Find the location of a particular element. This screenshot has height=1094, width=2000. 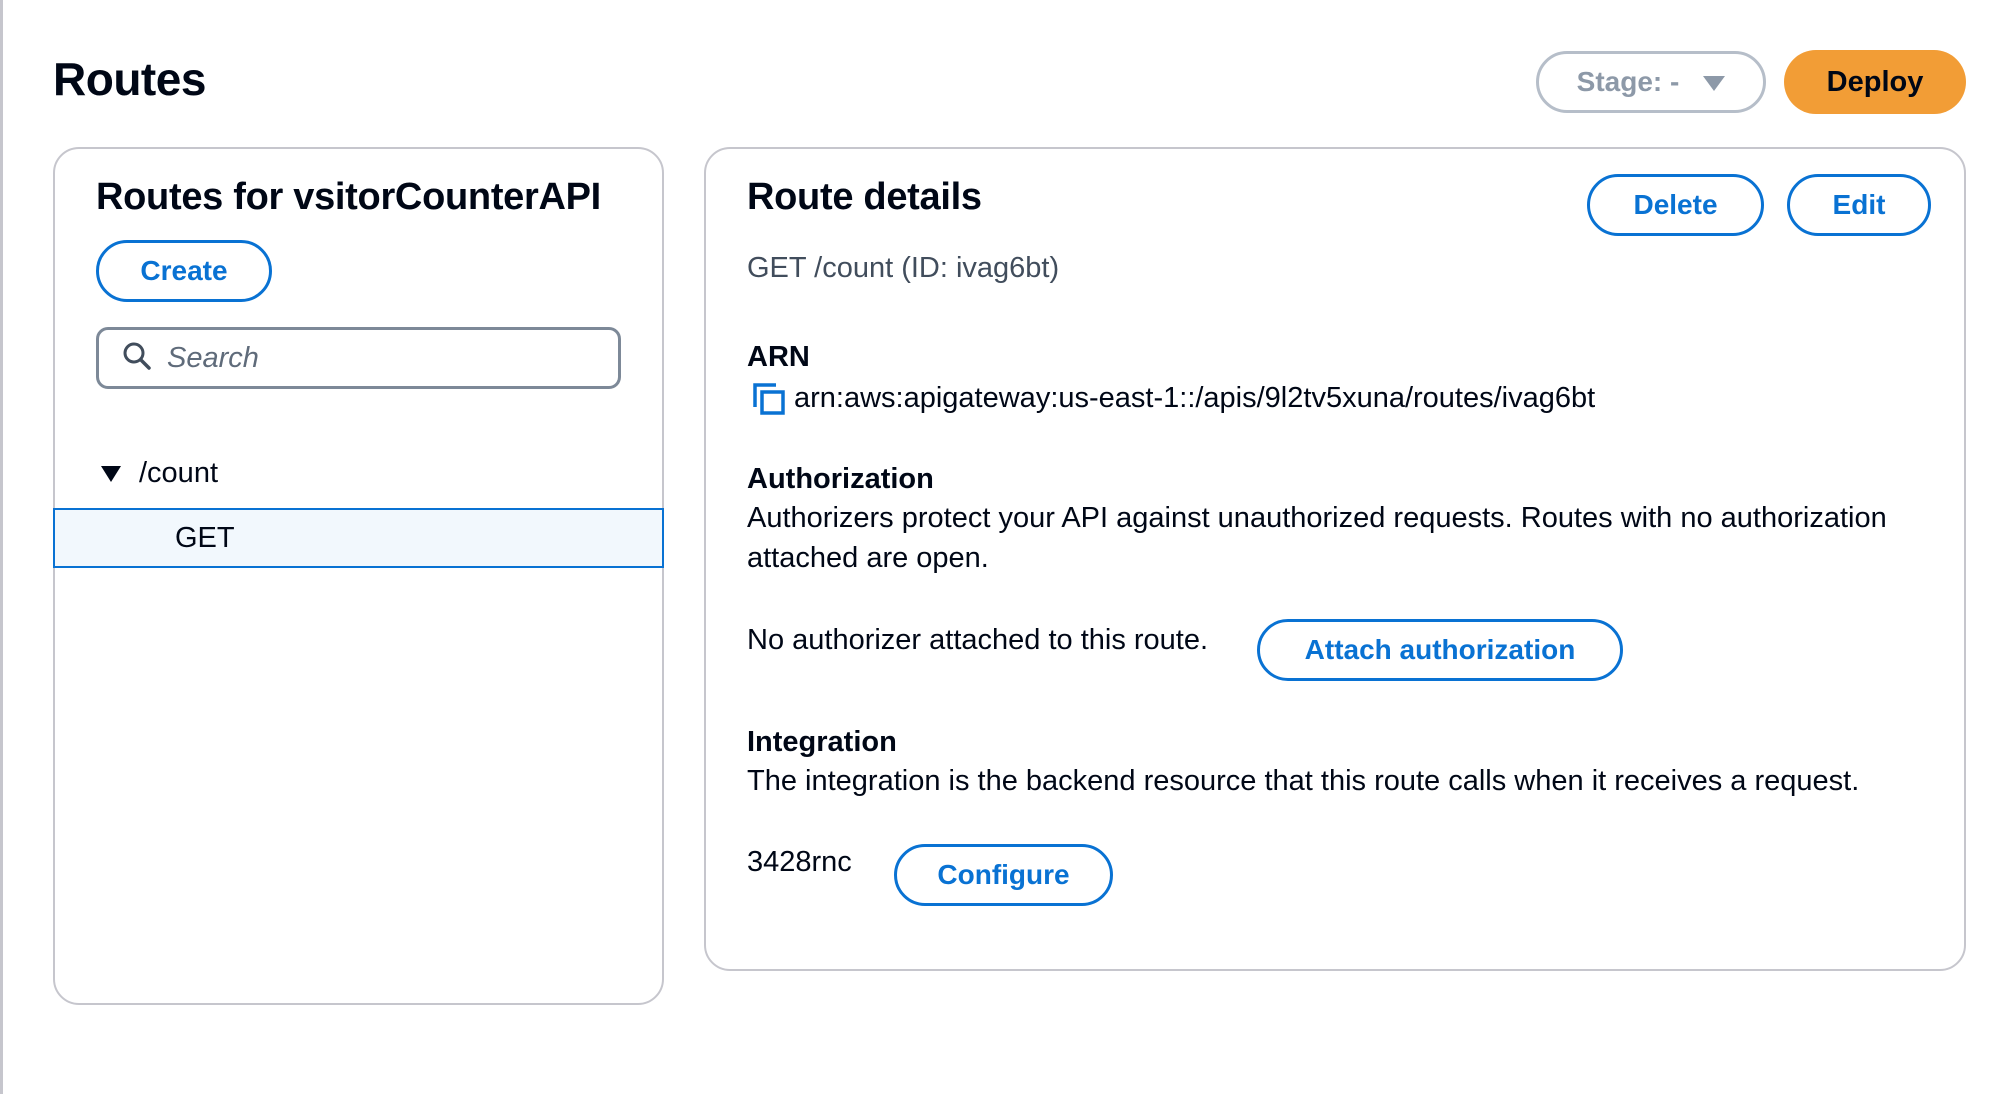

copy-icon is located at coordinates (769, 399).